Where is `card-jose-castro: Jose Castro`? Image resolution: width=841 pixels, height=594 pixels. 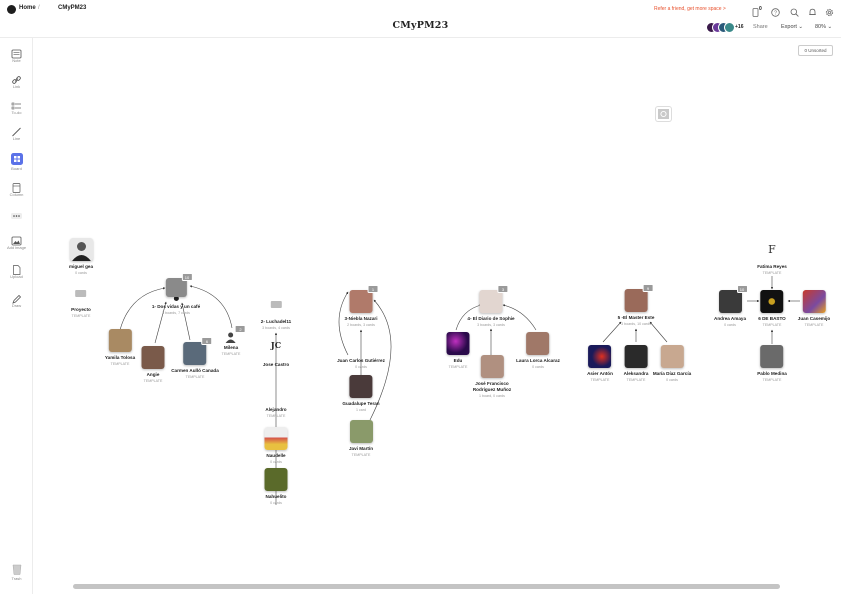 card-jose-castro: Jose Castro is located at coordinates (276, 364).